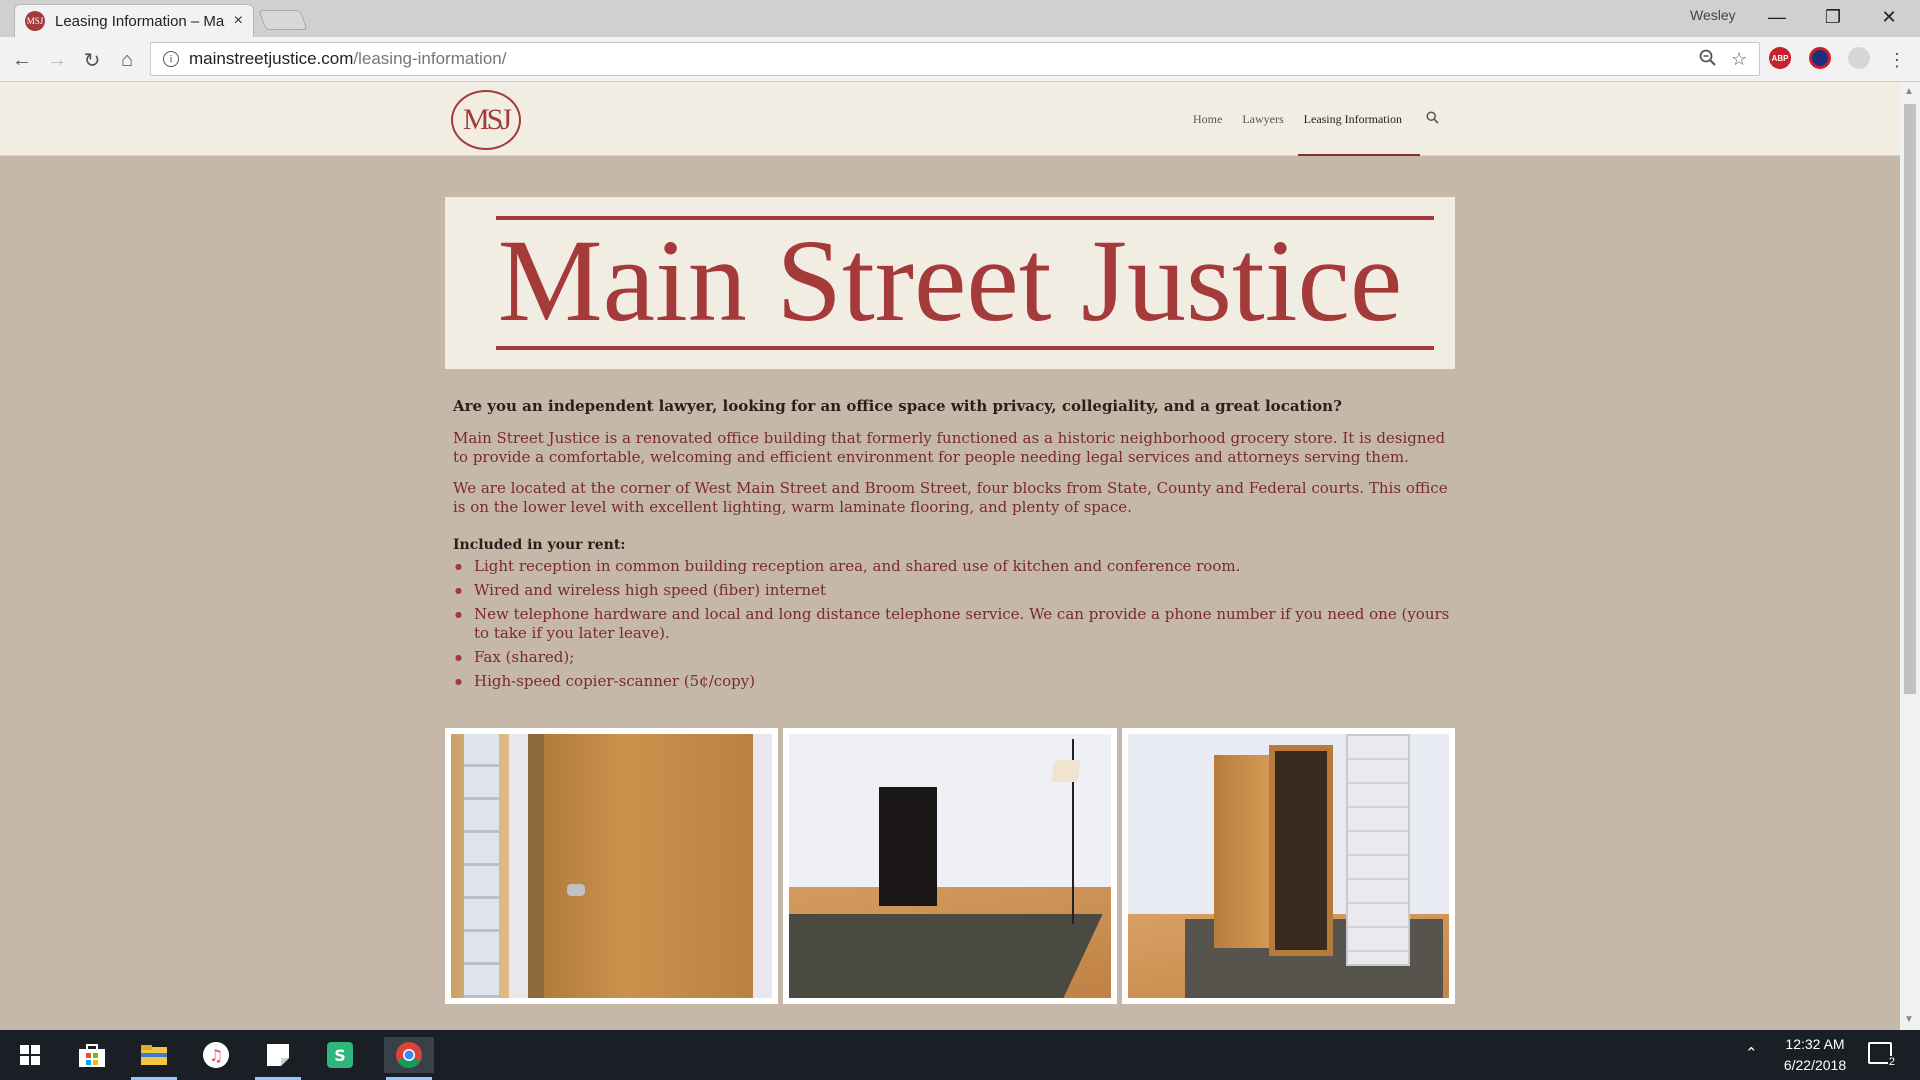  What do you see at coordinates (960, 1055) in the screenshot?
I see `windows-taskbar: ♫ S ⌃ 12:32 AM 6/22/2018 2` at bounding box center [960, 1055].